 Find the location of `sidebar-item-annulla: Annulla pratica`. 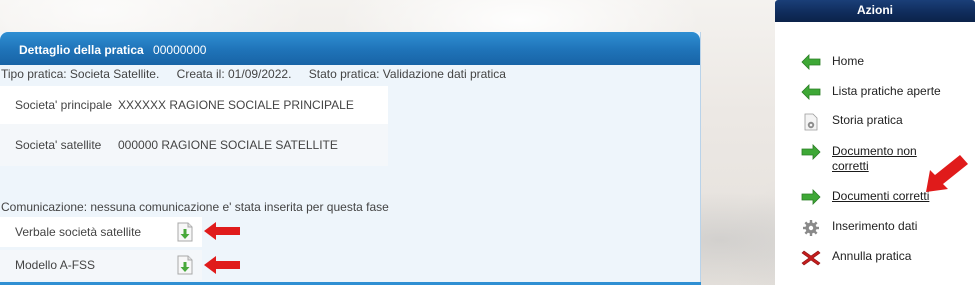

sidebar-item-annulla: Annulla pratica is located at coordinates (856, 258).